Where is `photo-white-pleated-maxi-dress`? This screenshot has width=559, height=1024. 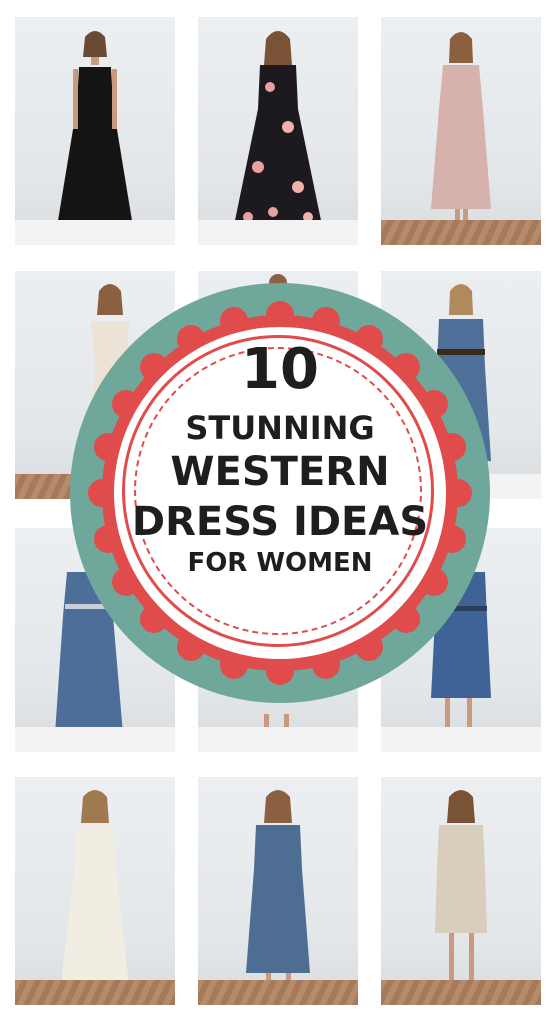
photo-white-pleated-maxi-dress is located at coordinates (95, 891).